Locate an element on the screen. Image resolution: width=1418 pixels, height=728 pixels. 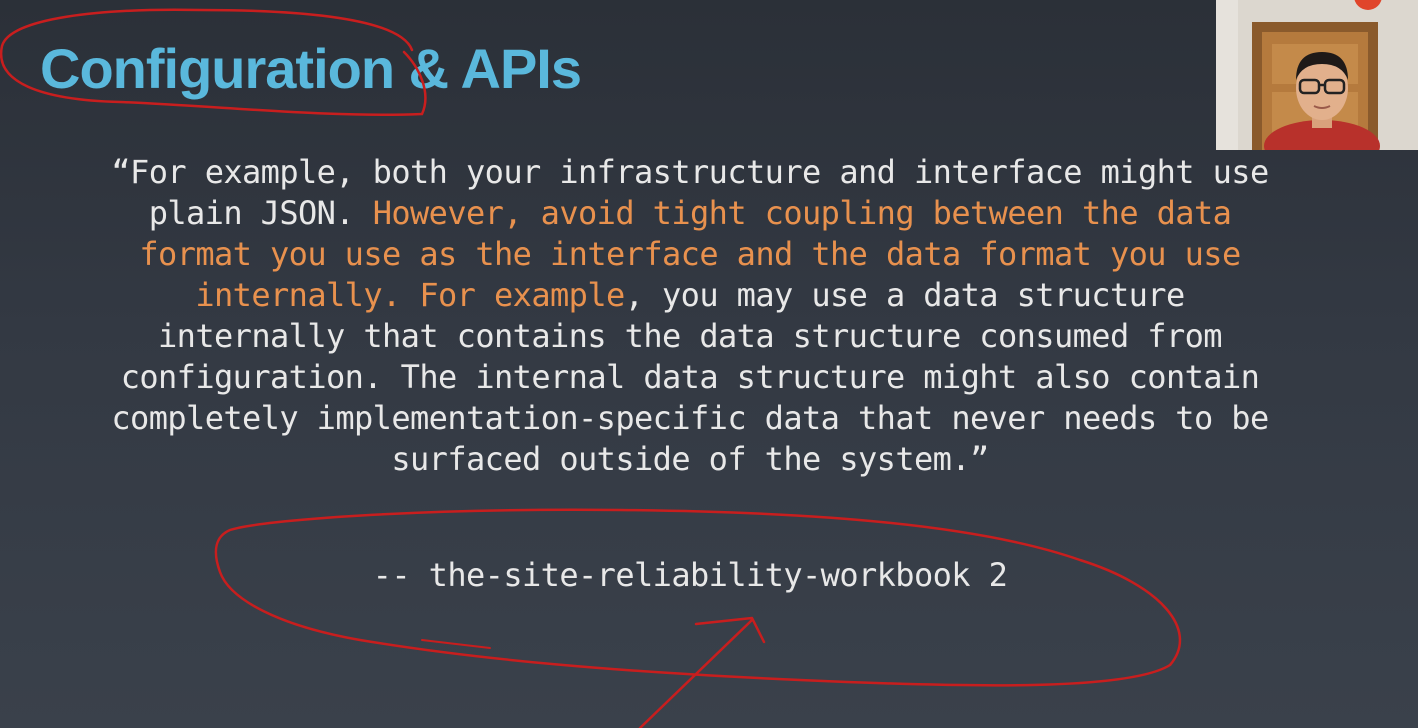
quote-highlight: internally. For example is located at coordinates (410, 295).